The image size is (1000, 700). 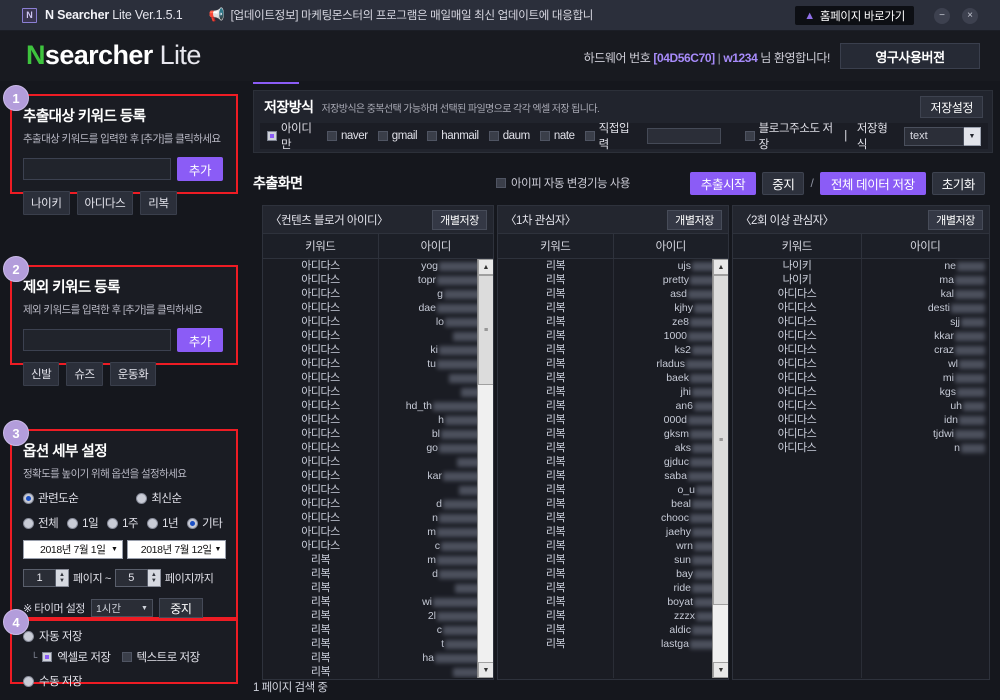 What do you see at coordinates (872, 183) in the screenshot?
I see `save-all-data-button: 전체 데이터 저장` at bounding box center [872, 183].